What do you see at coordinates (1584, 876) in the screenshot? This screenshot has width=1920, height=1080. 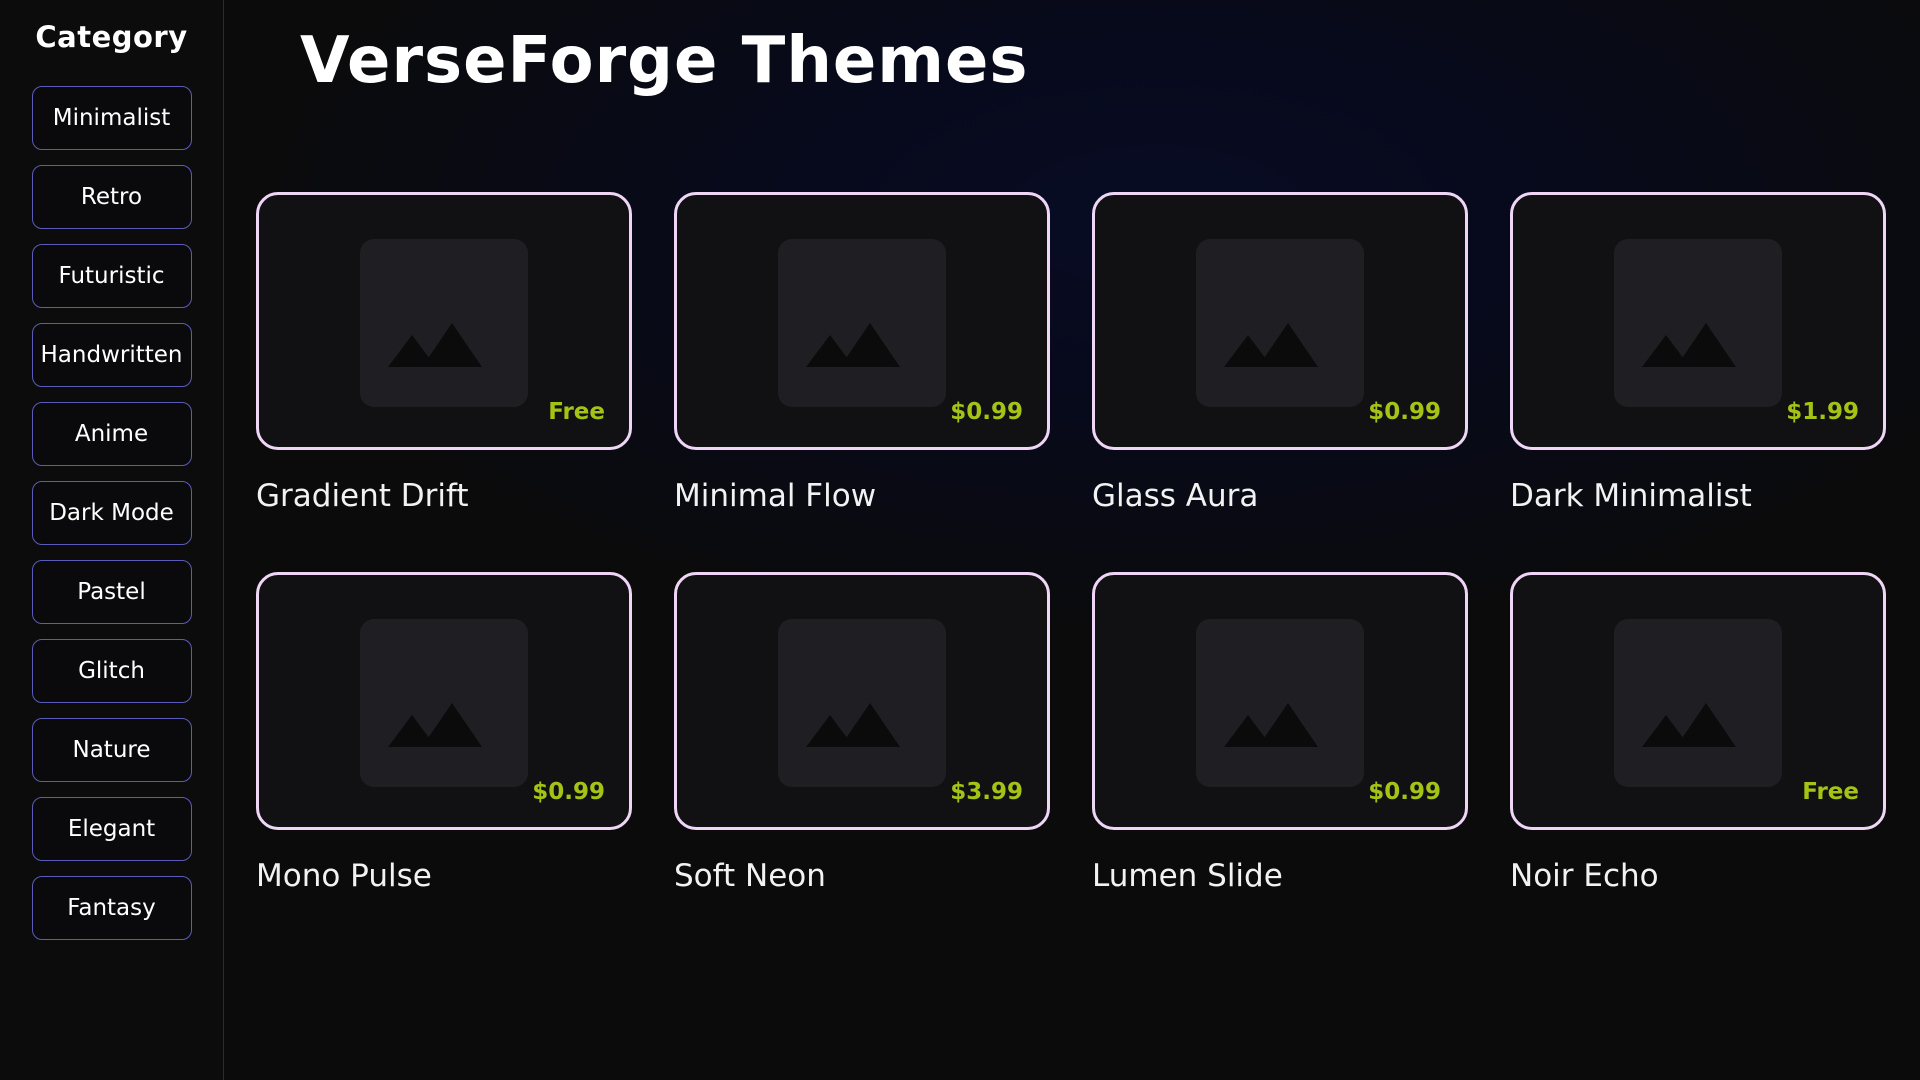 I see `theme-name: Noir Echo` at bounding box center [1584, 876].